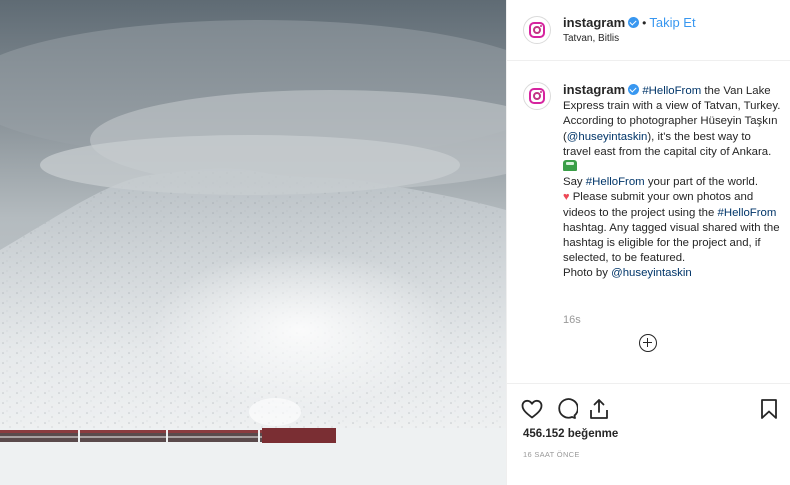 This screenshot has height=485, width=790. I want to click on caption-time: 16s, so click(572, 320).